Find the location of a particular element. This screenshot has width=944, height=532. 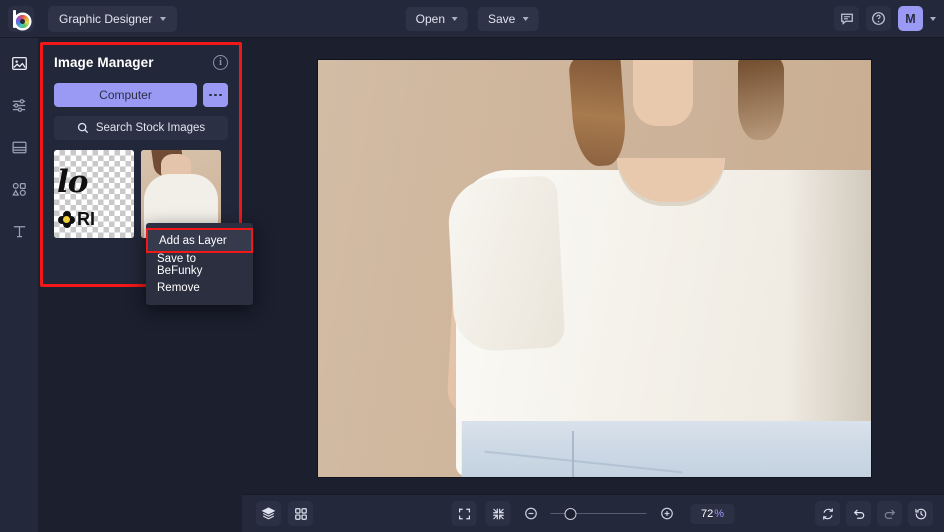

sliders-icon is located at coordinates (19, 105).